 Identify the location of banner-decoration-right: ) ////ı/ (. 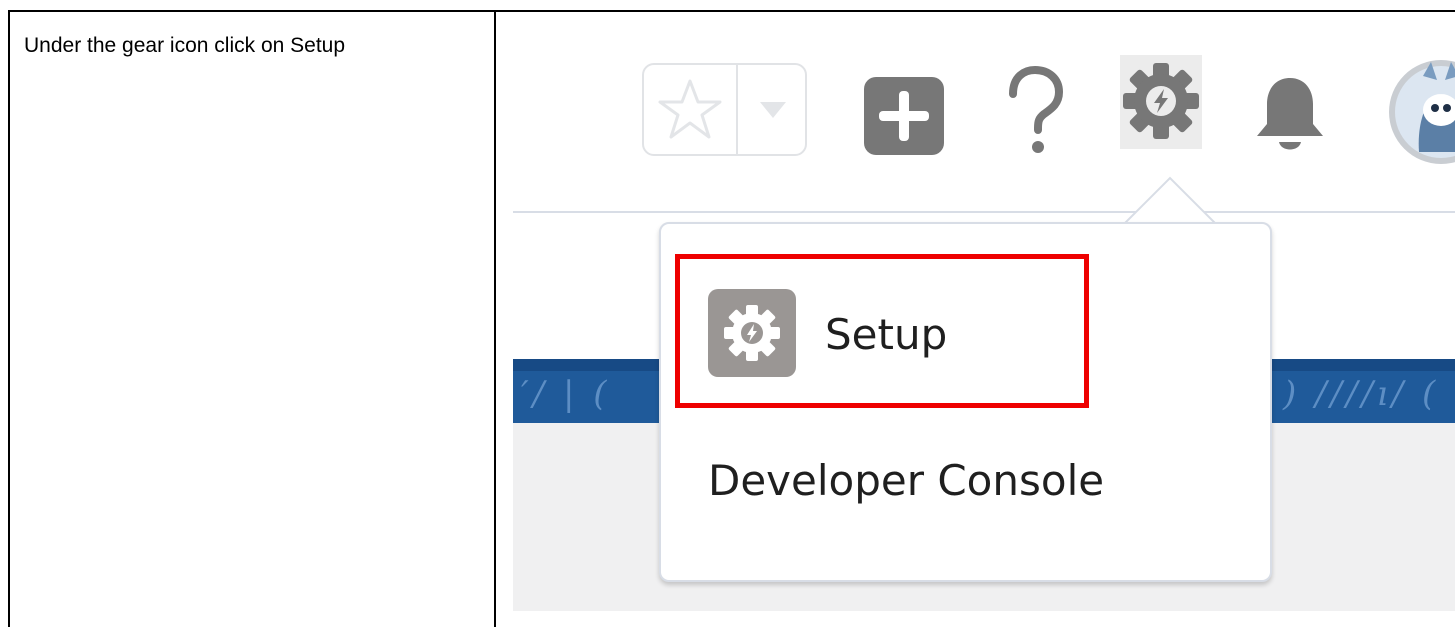
(1361, 394).